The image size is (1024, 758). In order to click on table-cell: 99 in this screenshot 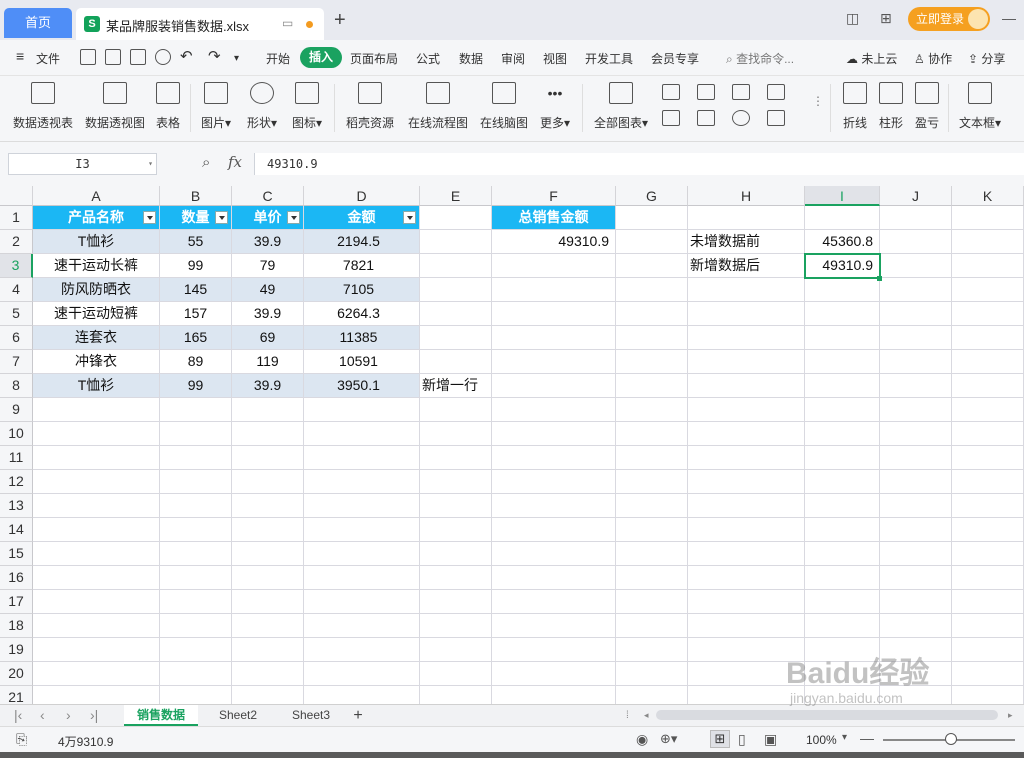, I will do `click(196, 266)`.